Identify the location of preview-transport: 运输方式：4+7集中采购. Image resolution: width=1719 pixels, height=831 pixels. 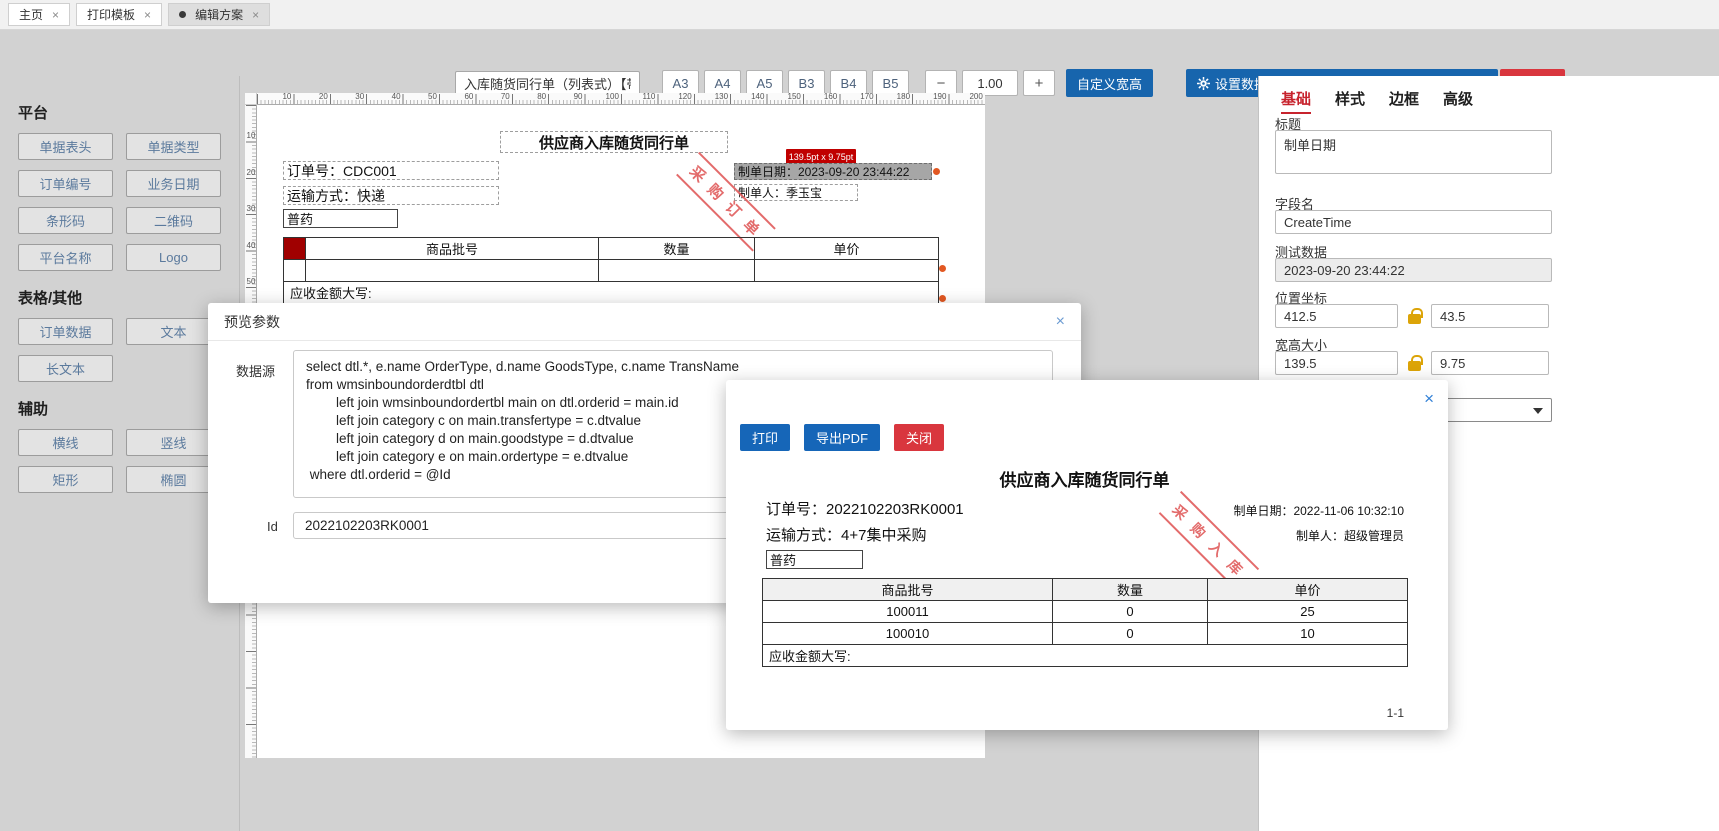
(846, 535).